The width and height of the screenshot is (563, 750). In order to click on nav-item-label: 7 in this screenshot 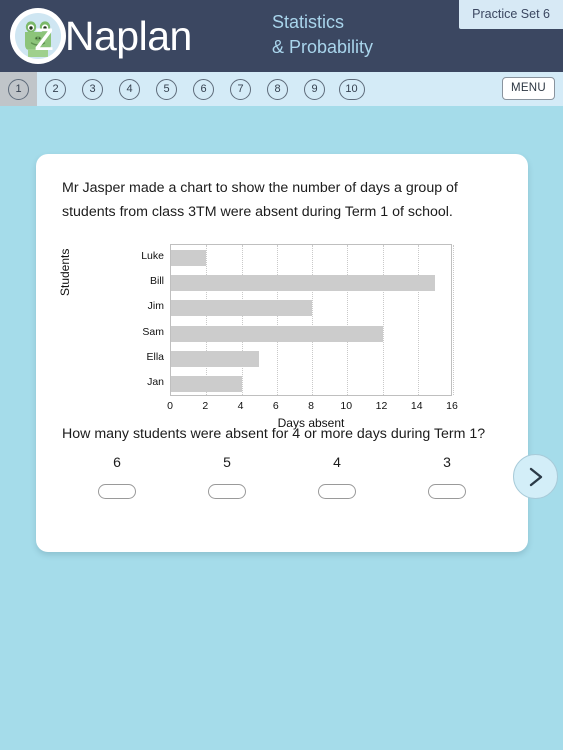, I will do `click(240, 89)`.